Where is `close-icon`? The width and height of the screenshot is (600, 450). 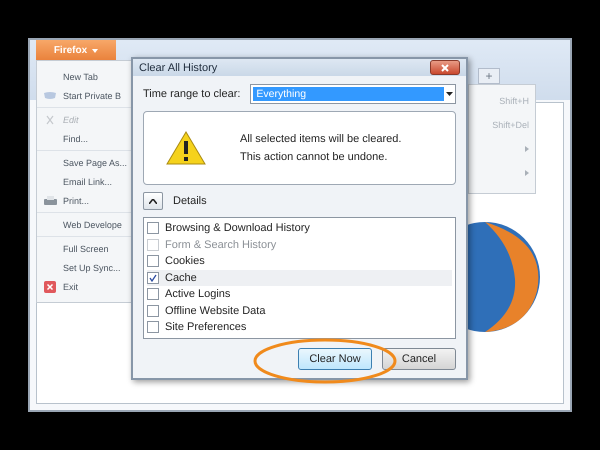 close-icon is located at coordinates (445, 68).